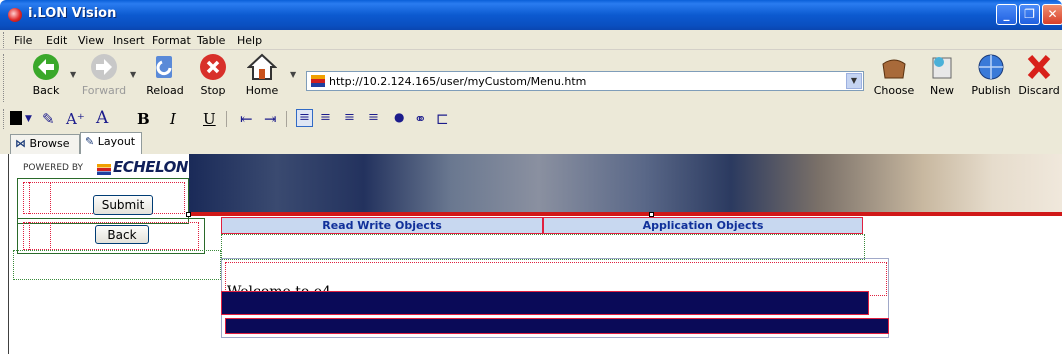  Describe the element at coordinates (531, 40) in the screenshot. I see `menu-bar: File Edit View Insert Format Table Help` at that location.